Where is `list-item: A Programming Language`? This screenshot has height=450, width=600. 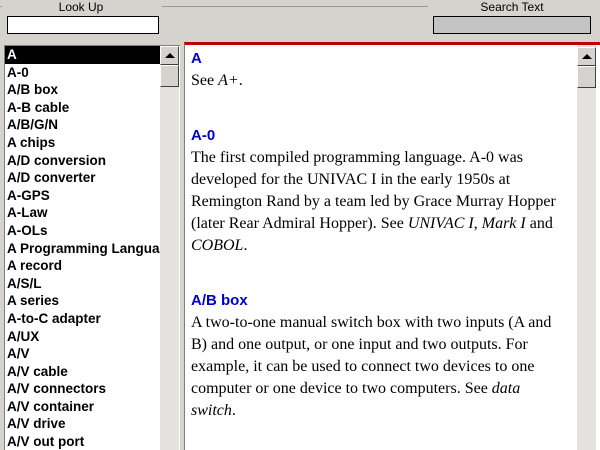
list-item: A Programming Language is located at coordinates (83, 249).